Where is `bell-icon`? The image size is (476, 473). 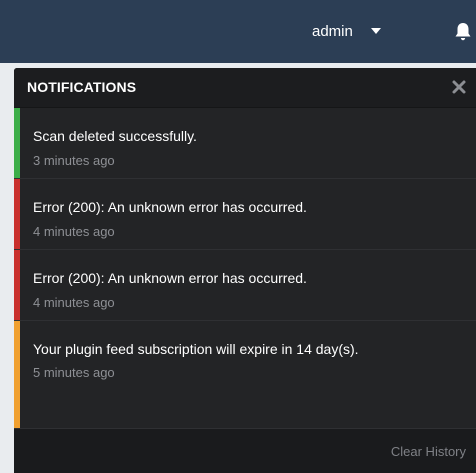
bell-icon is located at coordinates (463, 32).